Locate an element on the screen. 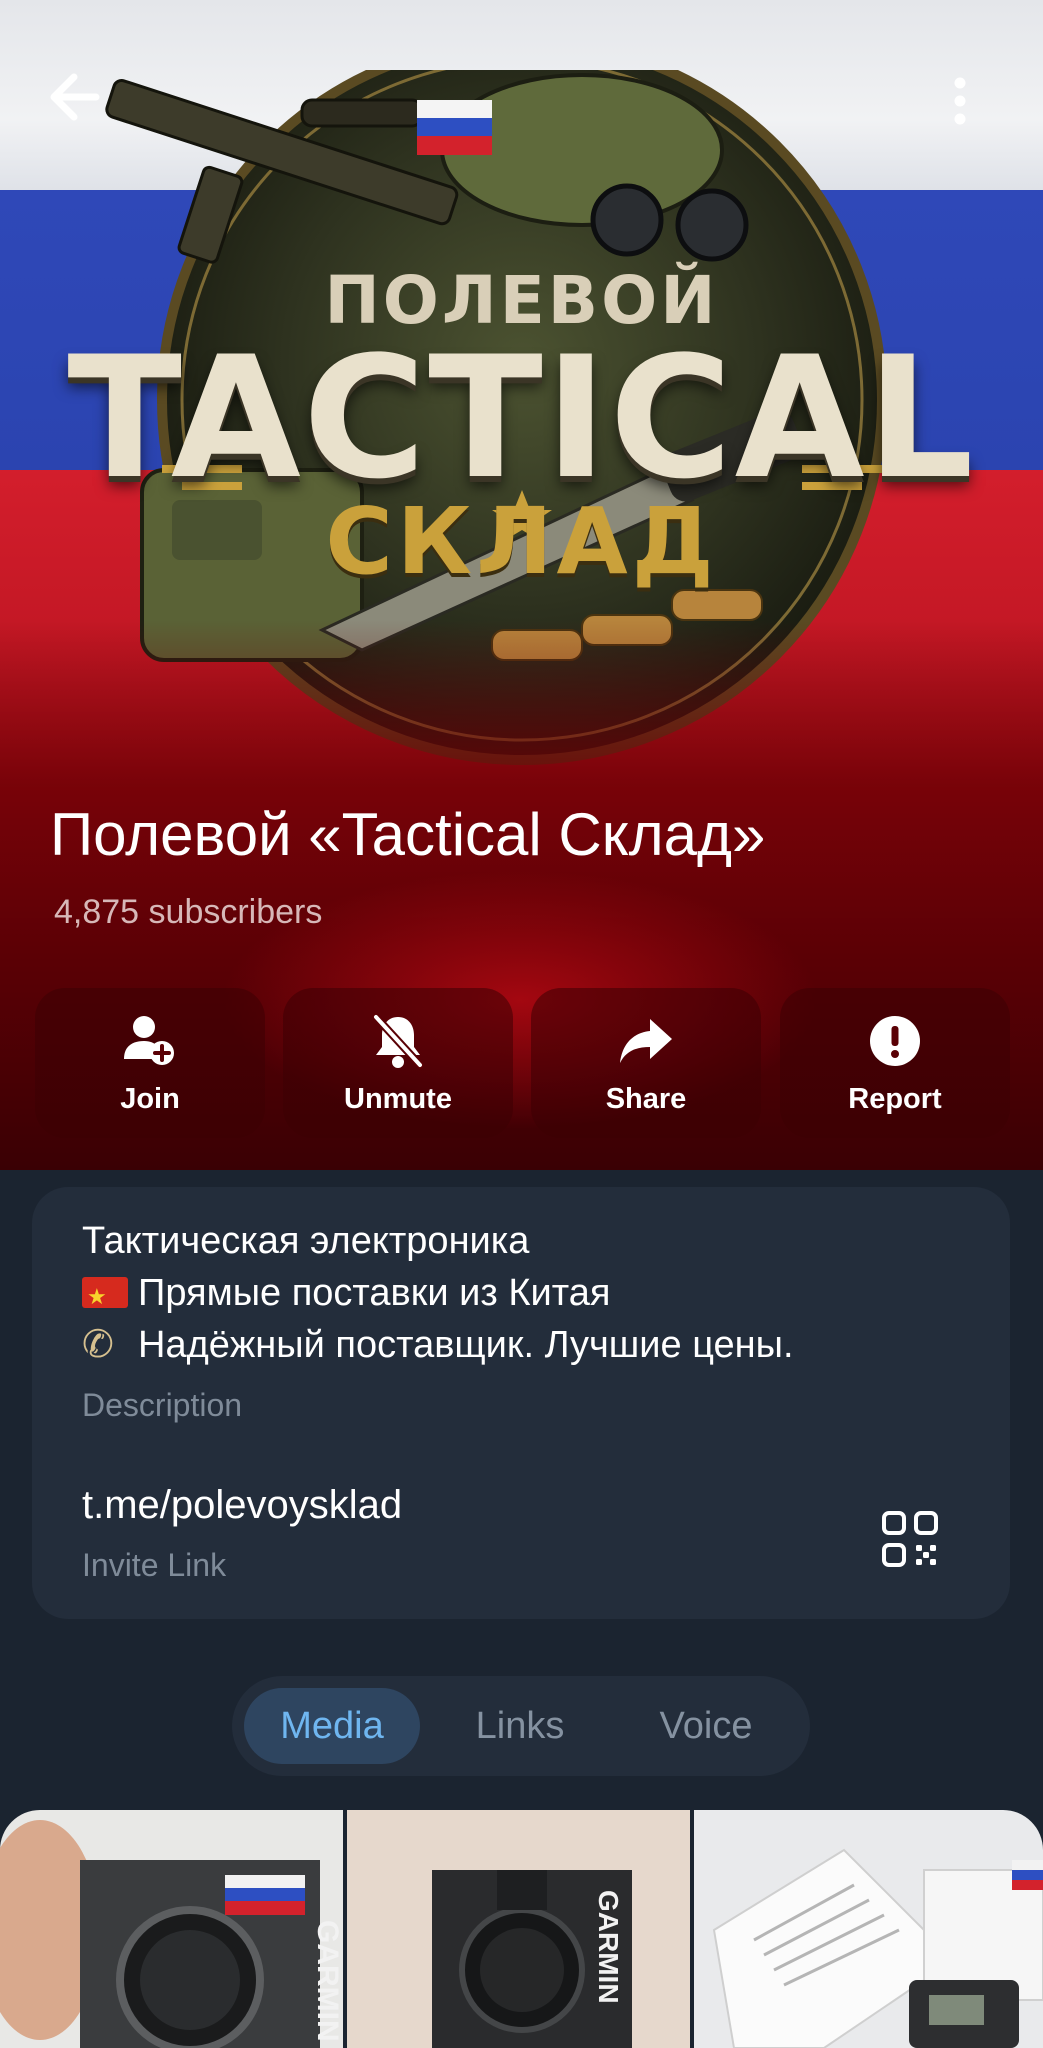 Image resolution: width=1043 pixels, height=2048 pixels. description-line: Тактическая электроника is located at coordinates (306, 1241).